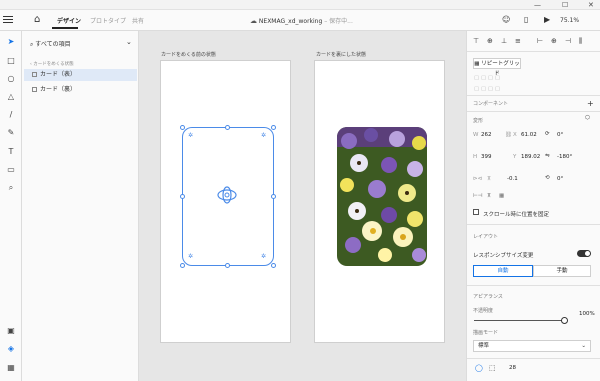  I want to click on tools-panel: ➤ □ ○ △ / ✎ T ▭ ⌕ ▣ ◈ ▦, so click(11, 206).